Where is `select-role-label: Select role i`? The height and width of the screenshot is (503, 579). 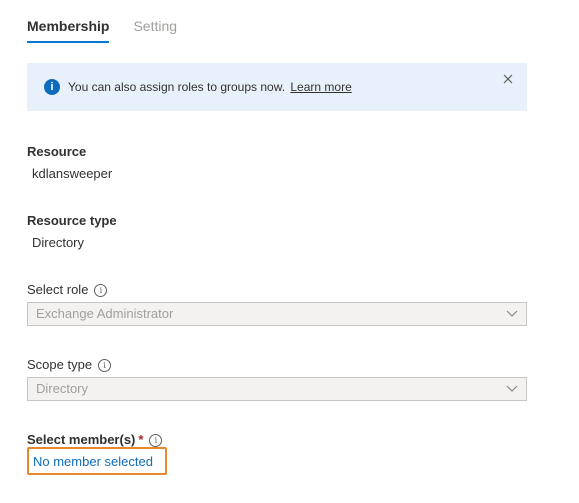 select-role-label: Select role i is located at coordinates (67, 290).